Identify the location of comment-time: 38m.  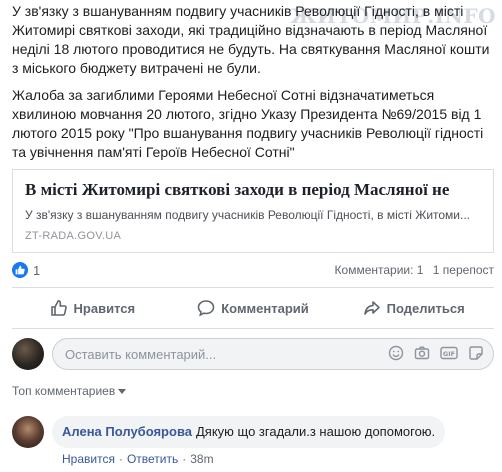
(201, 459).